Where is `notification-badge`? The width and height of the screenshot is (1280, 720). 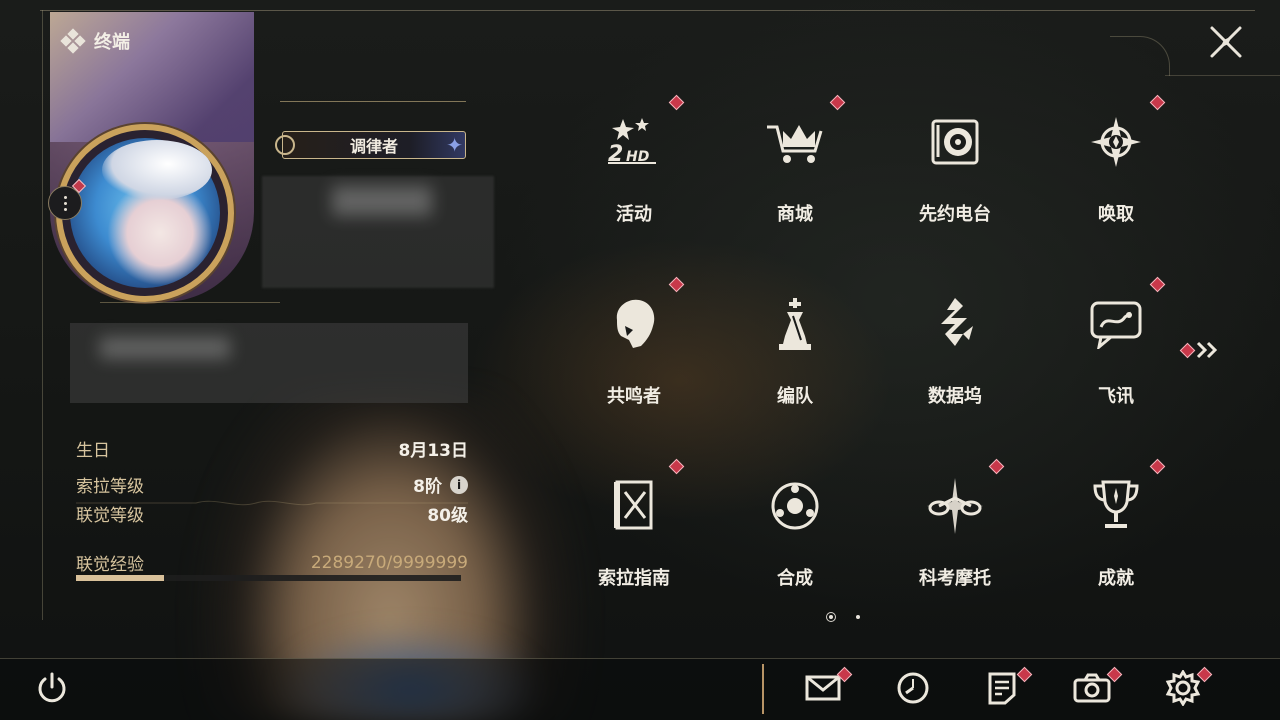 notification-badge is located at coordinates (1187, 350).